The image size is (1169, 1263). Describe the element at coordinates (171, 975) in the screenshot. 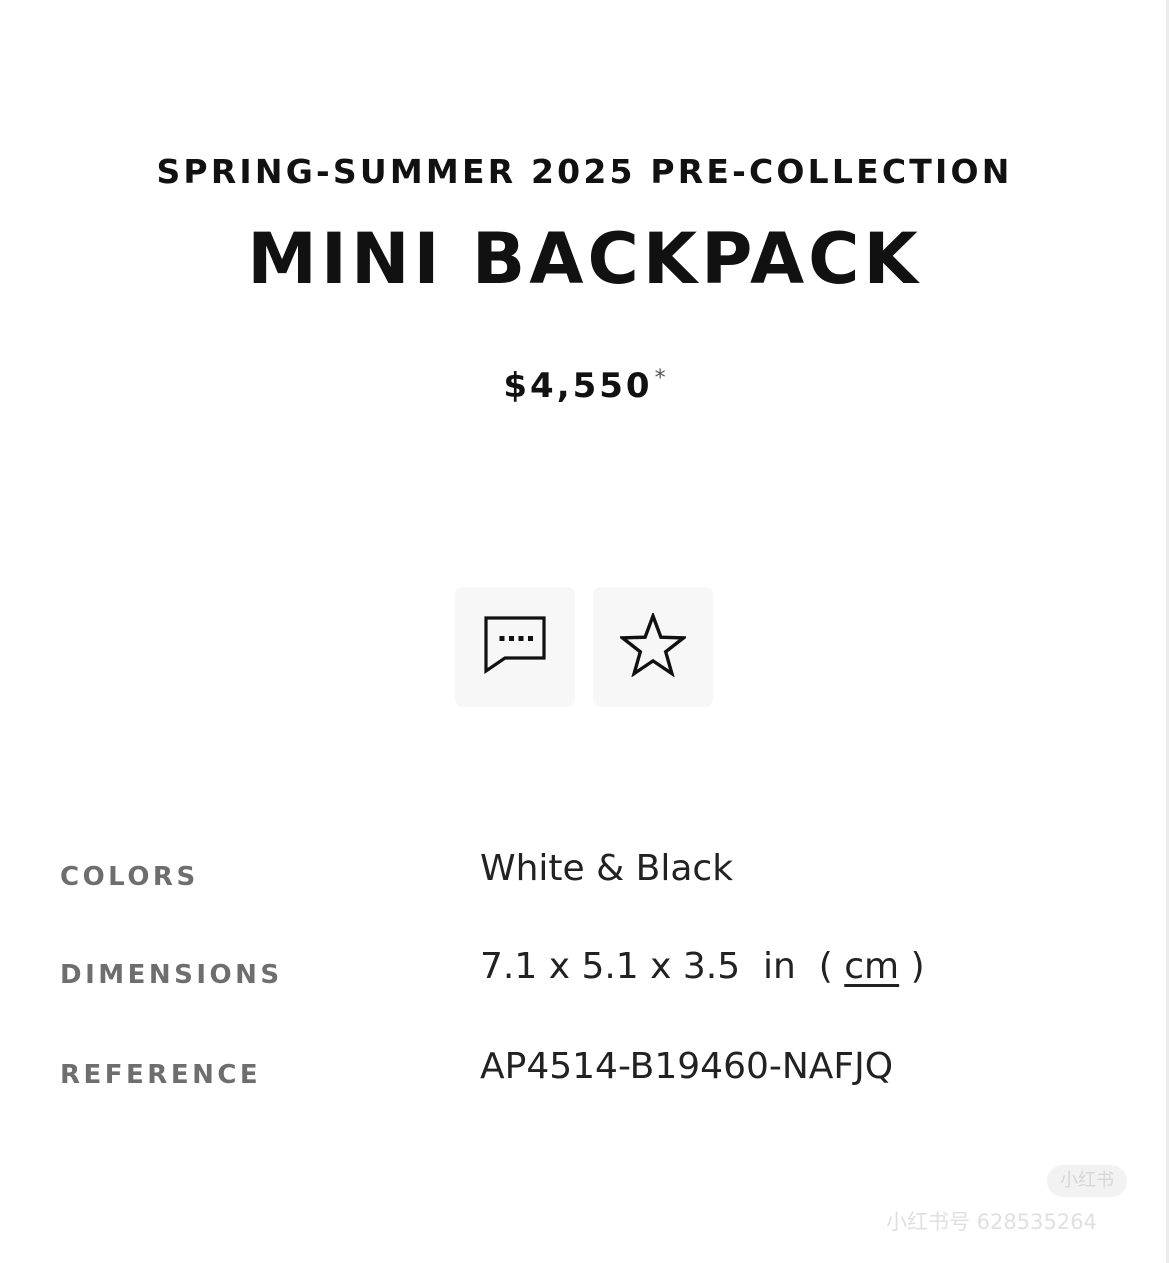

I see `dimensions-label: DIMENSIONS` at that location.